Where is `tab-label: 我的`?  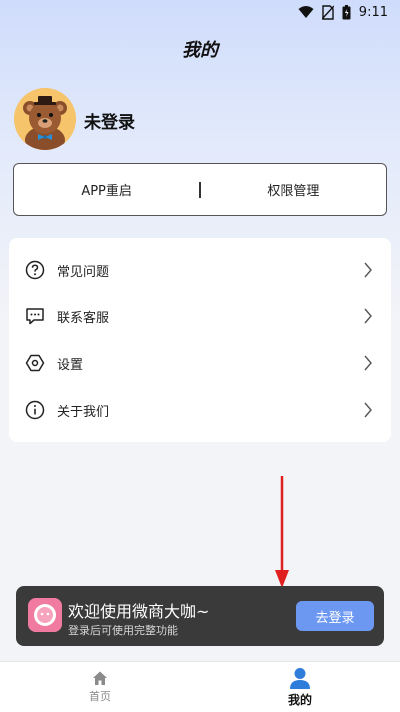
tab-label: 我的 is located at coordinates (299, 699).